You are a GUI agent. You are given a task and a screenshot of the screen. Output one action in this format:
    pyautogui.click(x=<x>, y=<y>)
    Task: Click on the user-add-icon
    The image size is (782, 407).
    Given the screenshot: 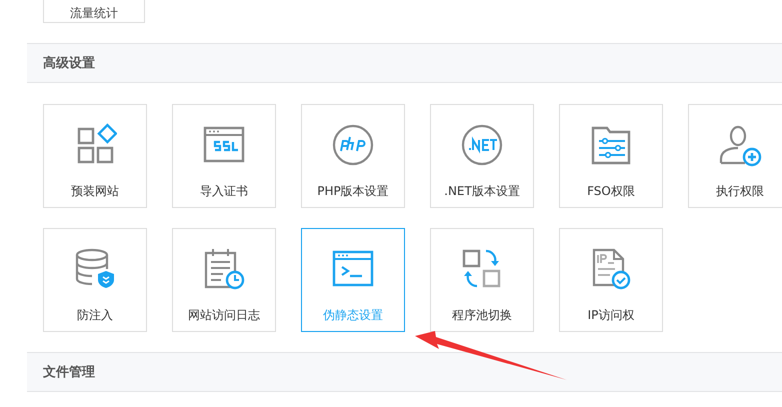 What is the action you would take?
    pyautogui.click(x=740, y=145)
    